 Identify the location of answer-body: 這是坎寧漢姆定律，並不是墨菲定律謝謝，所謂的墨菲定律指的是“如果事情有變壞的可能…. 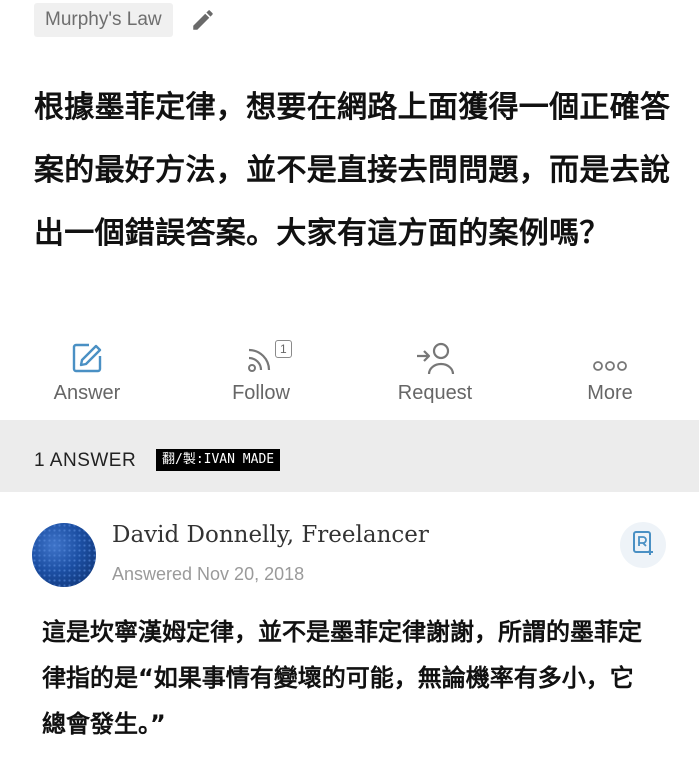
(342, 678).